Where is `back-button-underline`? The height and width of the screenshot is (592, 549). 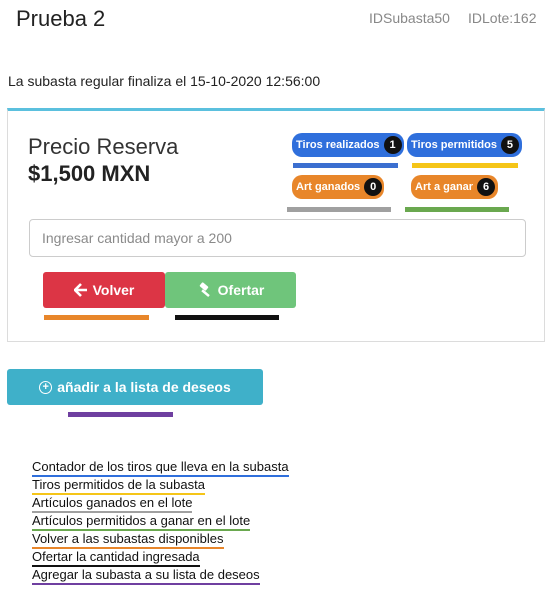
back-button-underline is located at coordinates (96, 317).